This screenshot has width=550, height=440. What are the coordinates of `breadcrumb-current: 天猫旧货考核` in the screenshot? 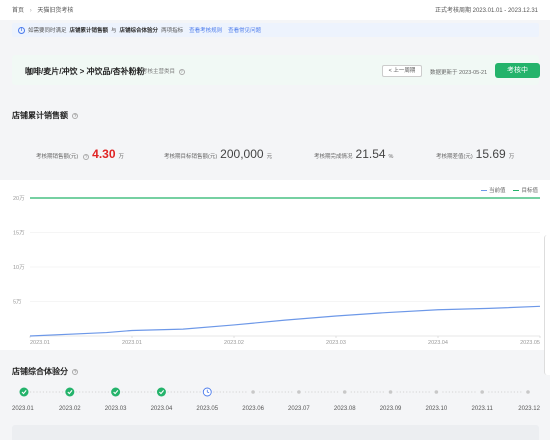 It's located at (55, 11).